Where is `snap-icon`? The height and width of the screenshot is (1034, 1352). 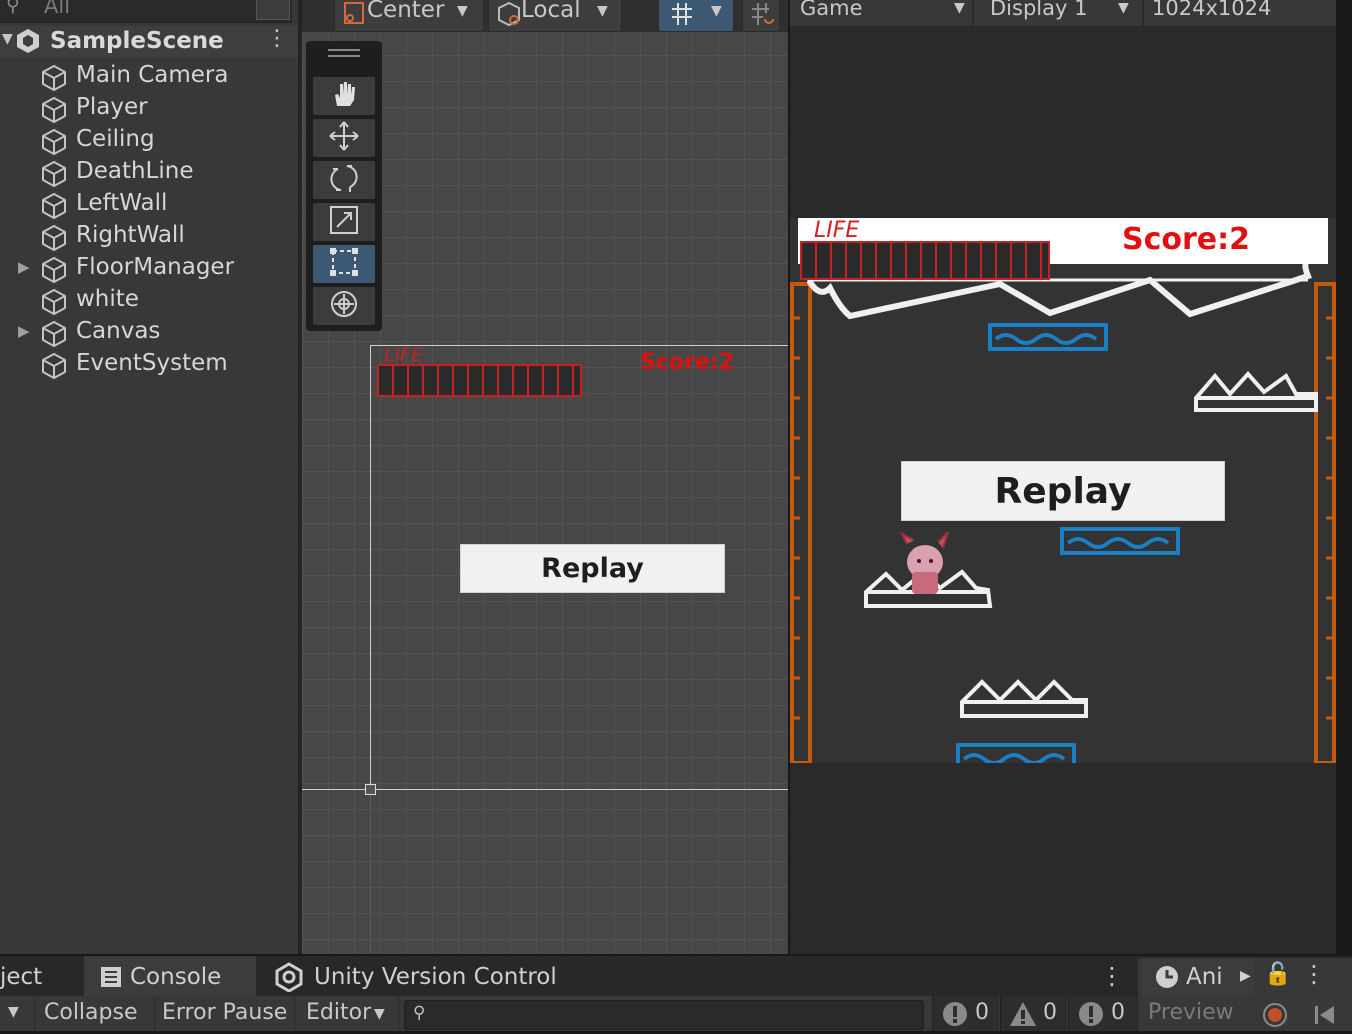 snap-icon is located at coordinates (762, 16).